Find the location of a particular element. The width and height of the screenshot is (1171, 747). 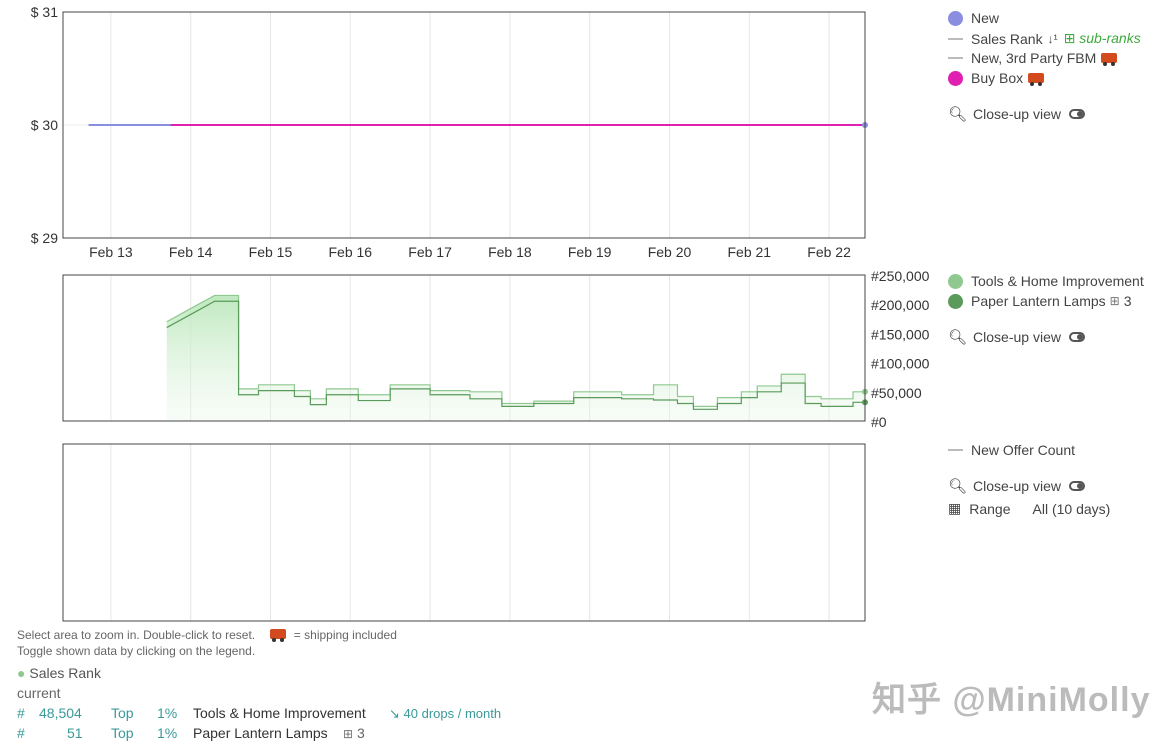

y-tick-label: #250,000 is located at coordinates (900, 276).